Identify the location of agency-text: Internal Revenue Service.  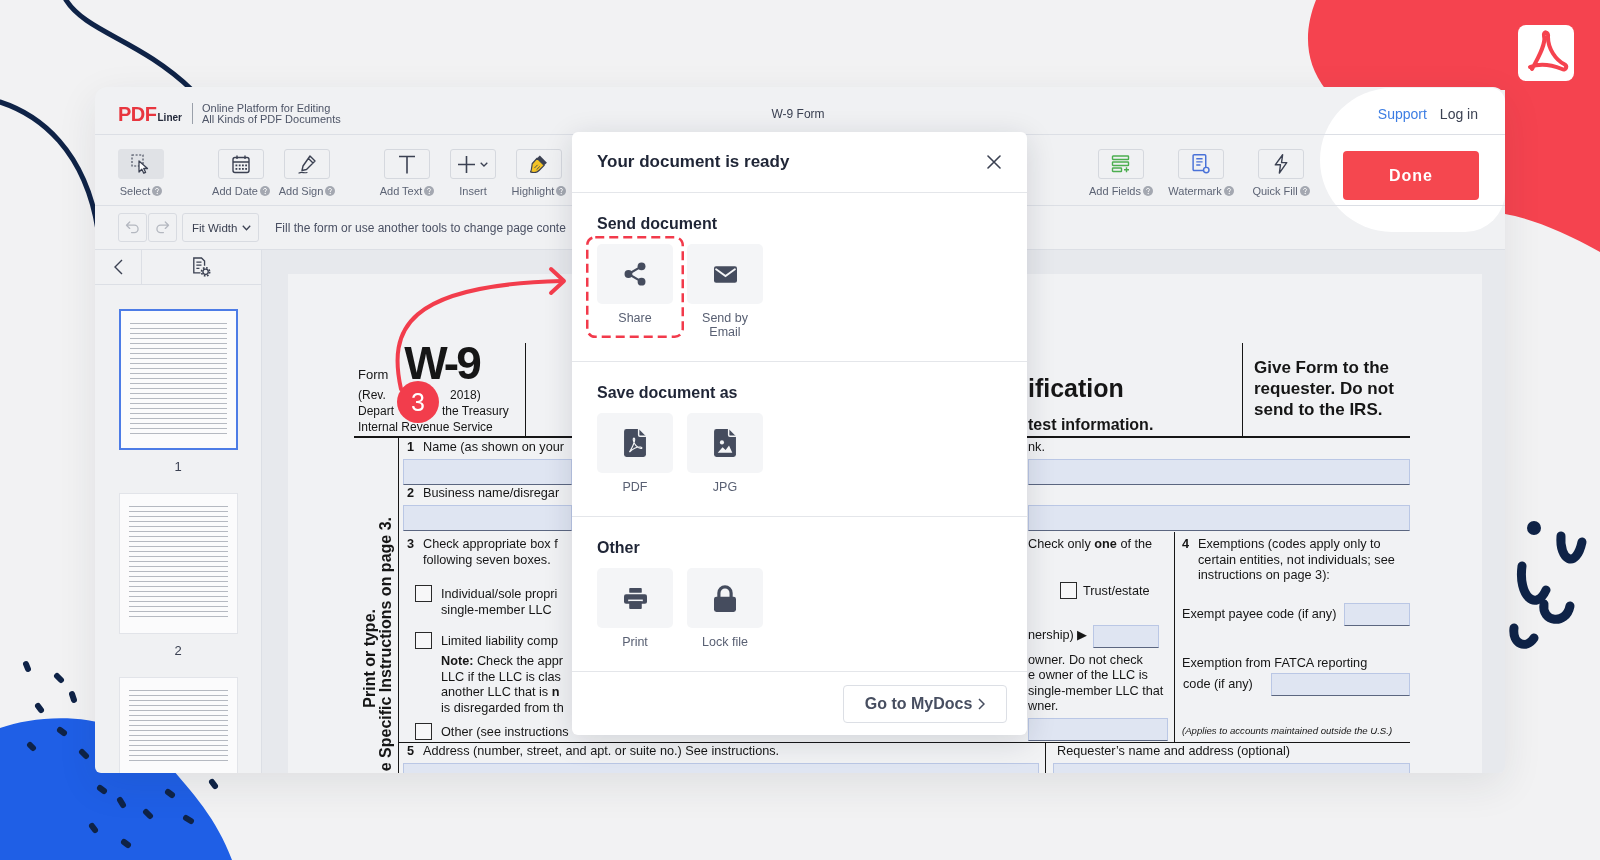
(425, 427).